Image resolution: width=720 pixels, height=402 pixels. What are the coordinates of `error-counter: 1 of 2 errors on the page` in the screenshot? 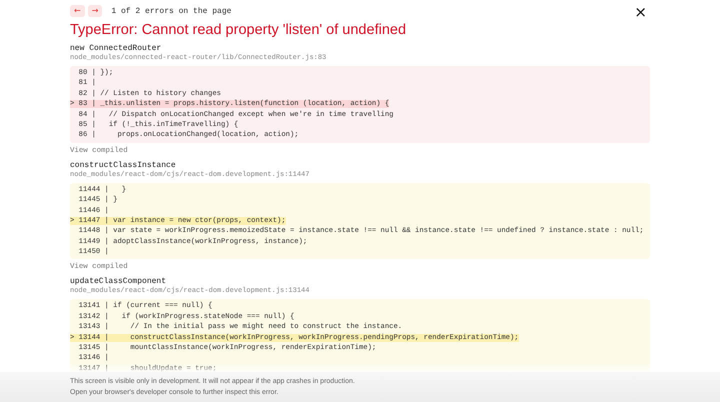 It's located at (171, 11).